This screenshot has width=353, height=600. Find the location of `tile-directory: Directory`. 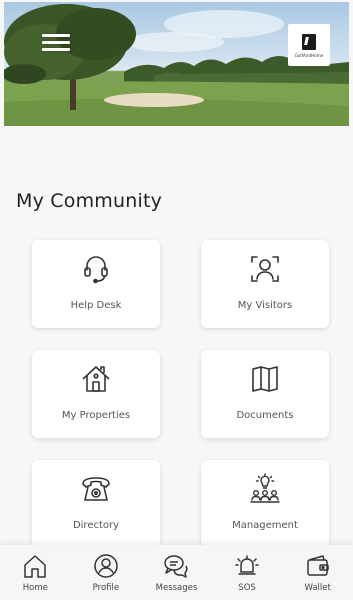

tile-directory: Directory is located at coordinates (96, 504).